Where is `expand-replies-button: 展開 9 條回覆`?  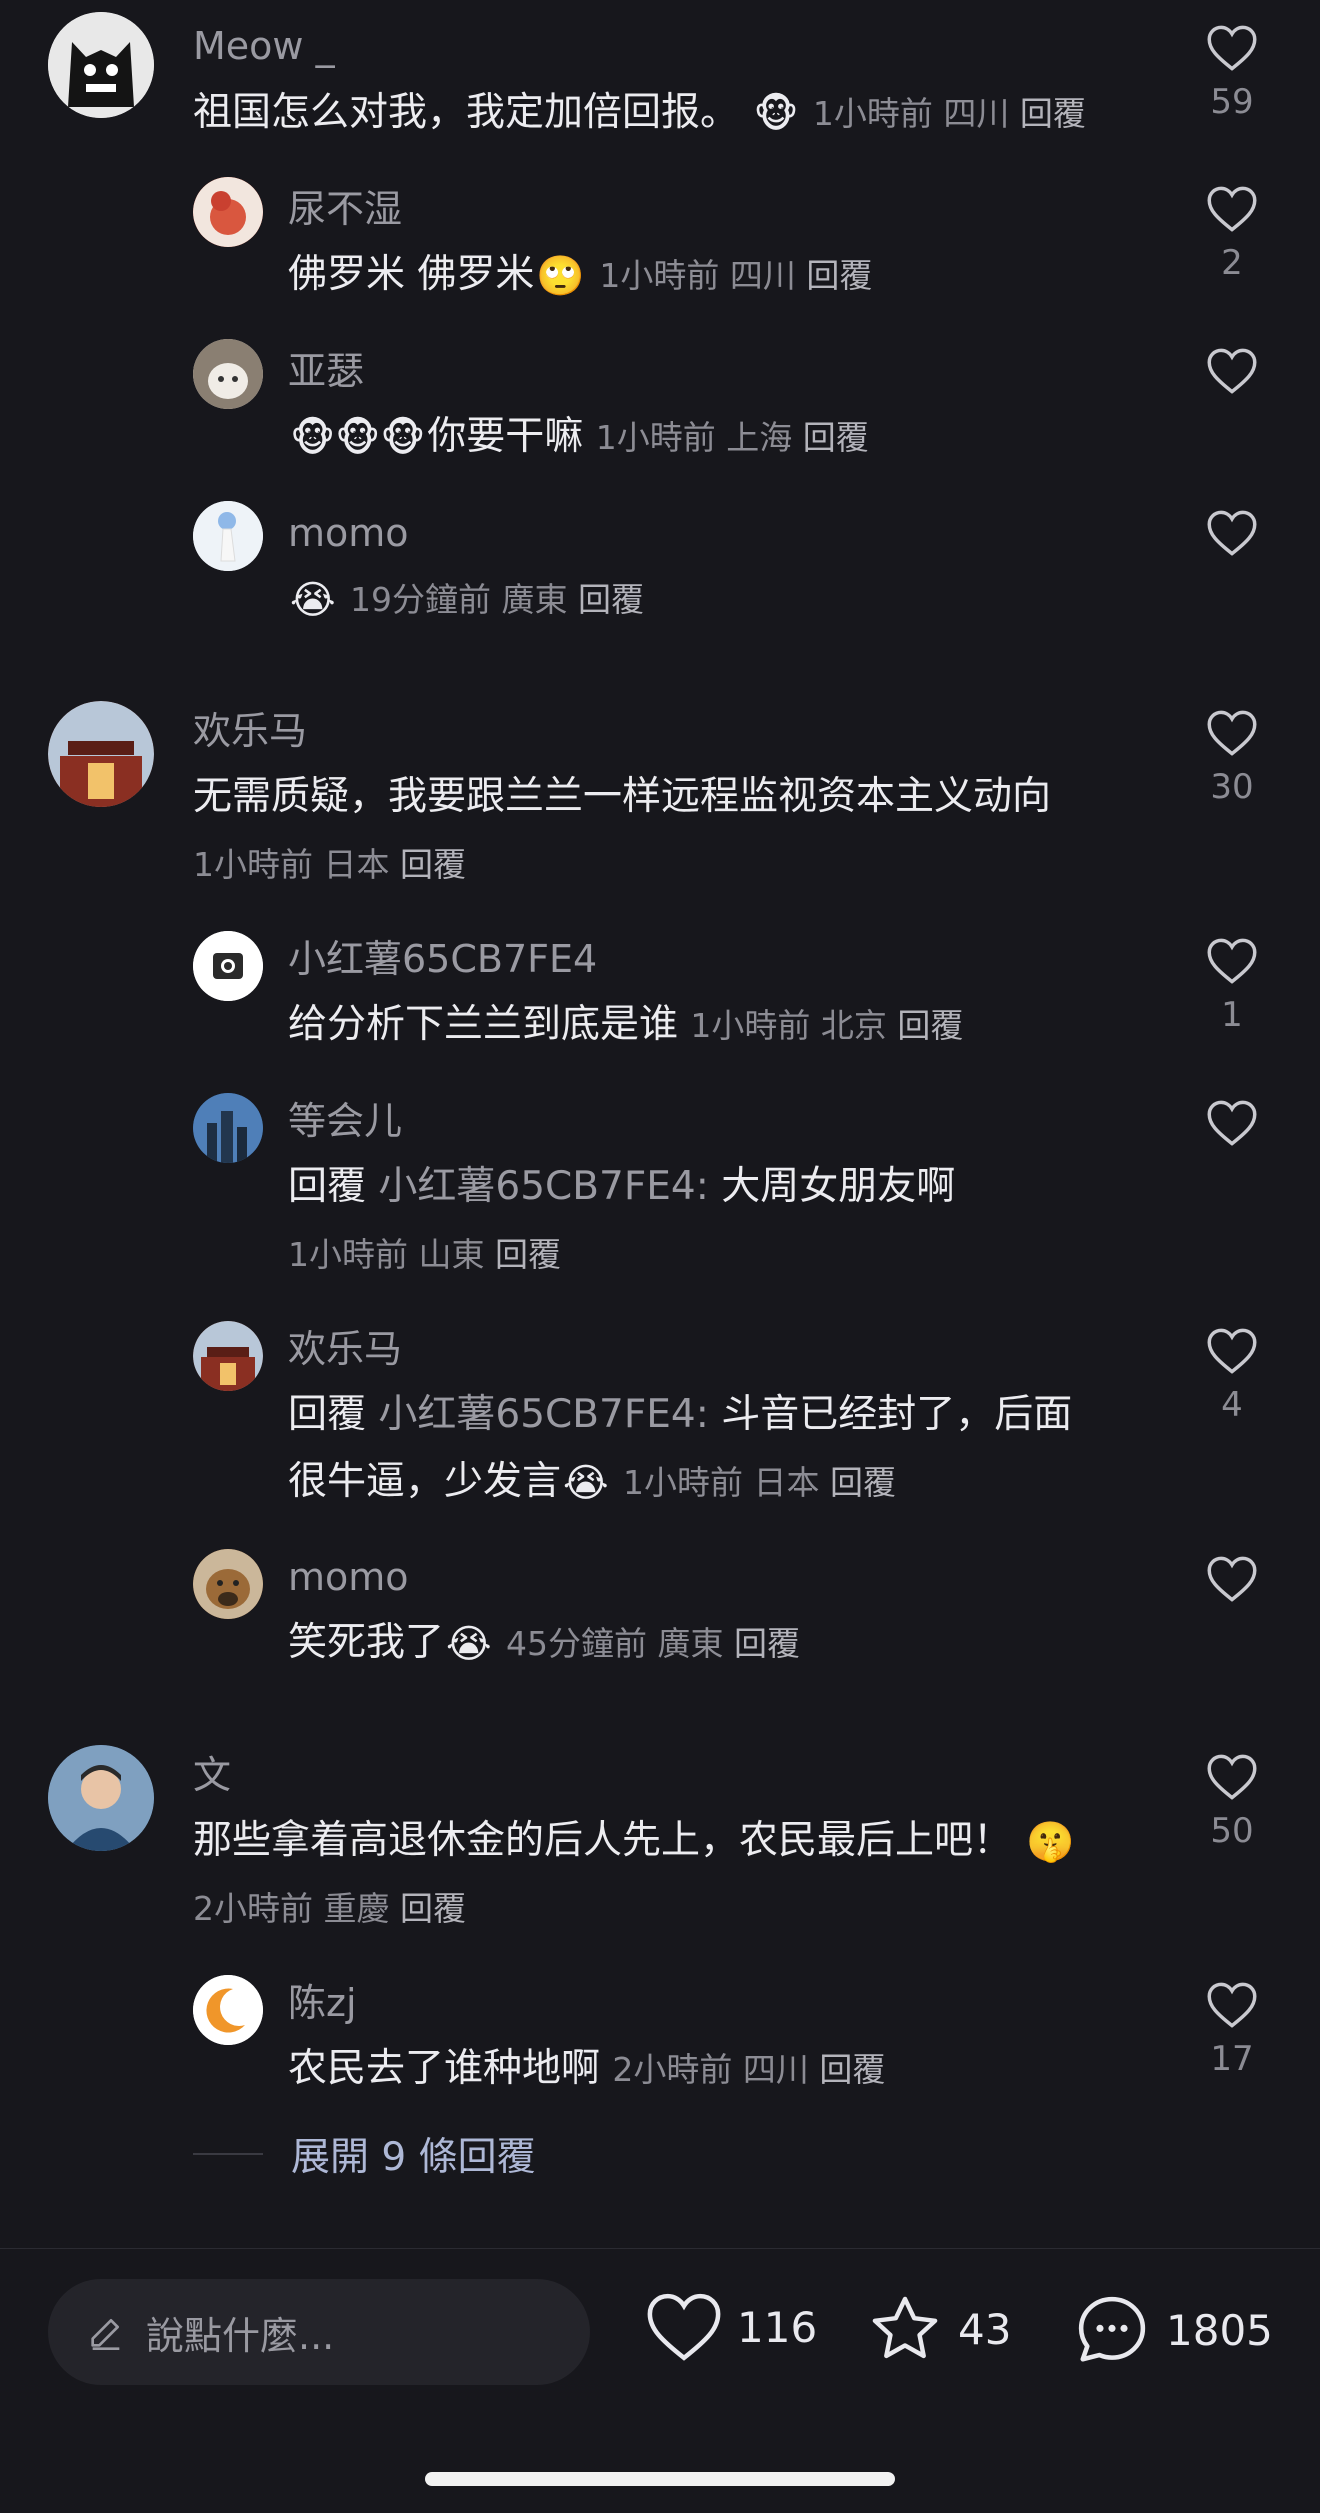
expand-replies-button: 展開 9 條回覆 is located at coordinates (364, 2154).